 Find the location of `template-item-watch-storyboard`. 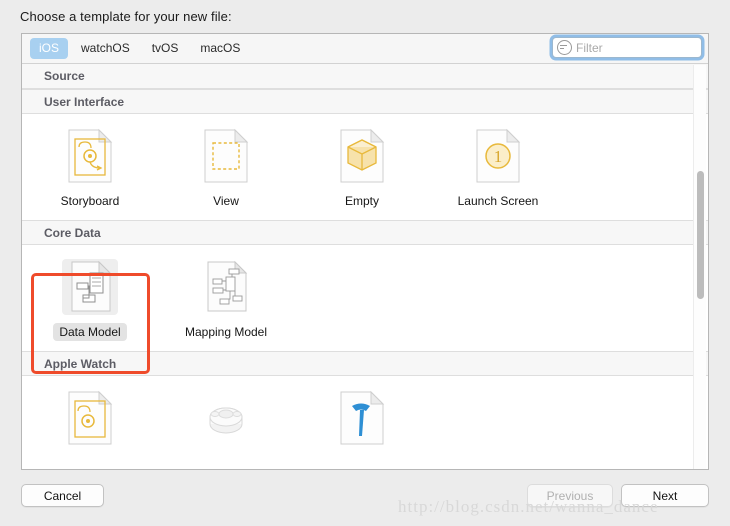

template-item-watch-storyboard is located at coordinates (90, 424).